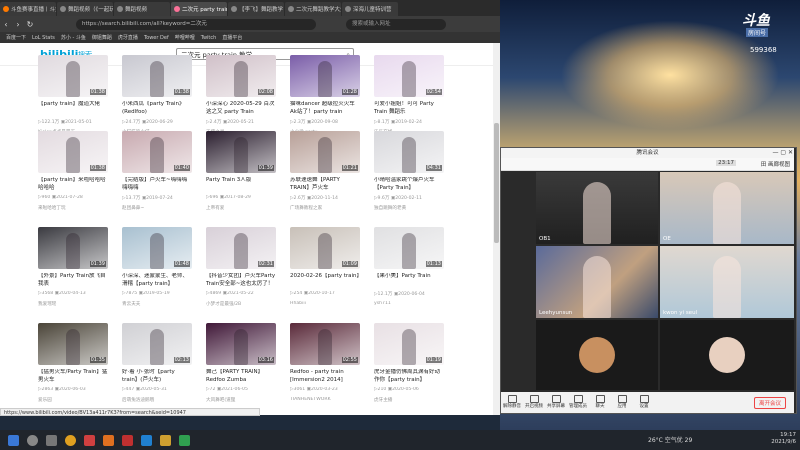 This screenshot has width=800, height=450. I want to click on video-title: 舞己【PARTY TRAIN】Redfoo Zumba, so click(241, 377).